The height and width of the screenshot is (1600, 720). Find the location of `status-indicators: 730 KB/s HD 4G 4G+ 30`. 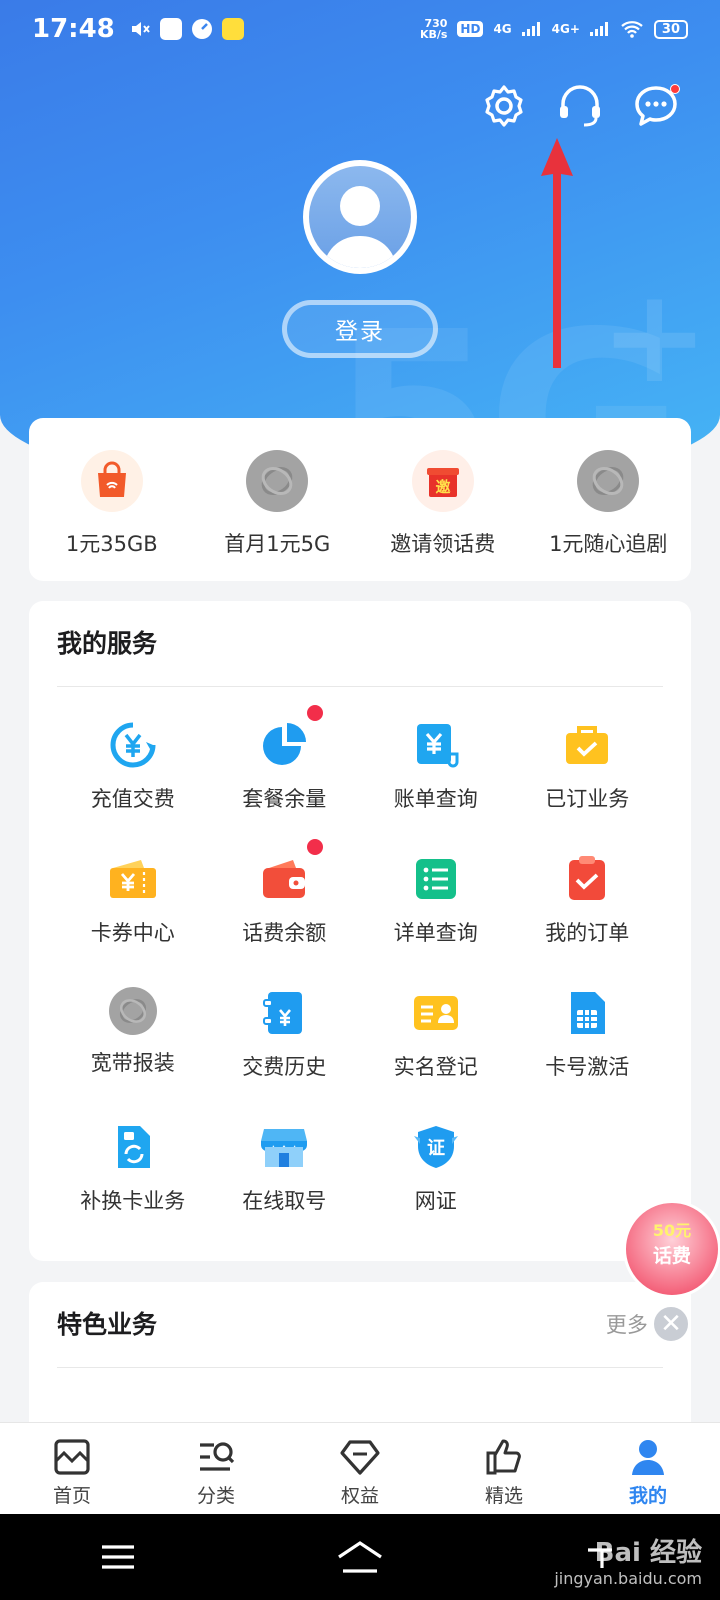

status-indicators: 730 KB/s HD 4G 4G+ 30 is located at coordinates (554, 29).